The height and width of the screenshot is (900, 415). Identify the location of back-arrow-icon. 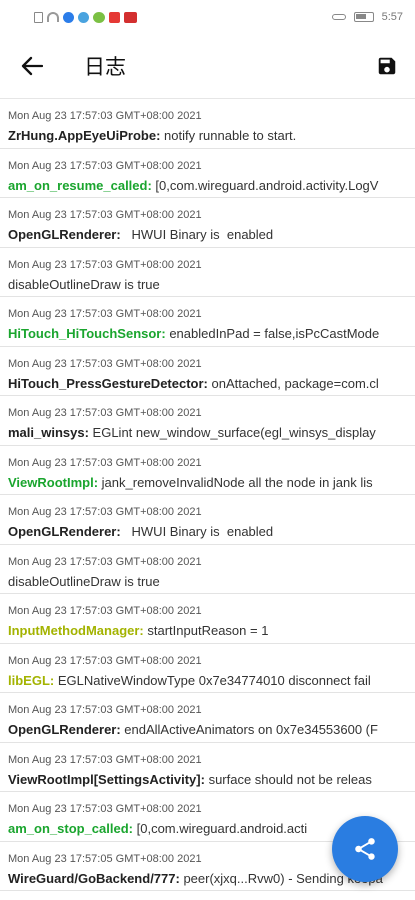
(32, 66).